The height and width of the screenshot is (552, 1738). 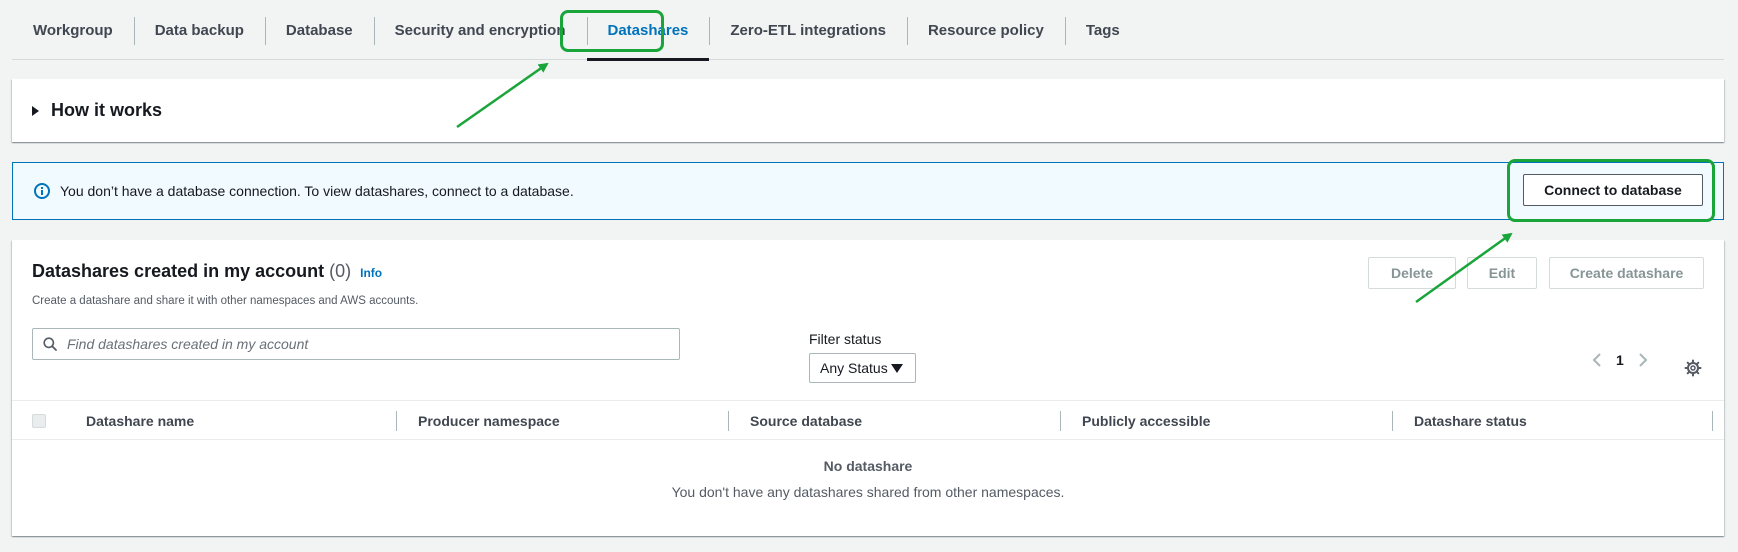 I want to click on arrow-to-connect-button, so click(x=1464, y=268).